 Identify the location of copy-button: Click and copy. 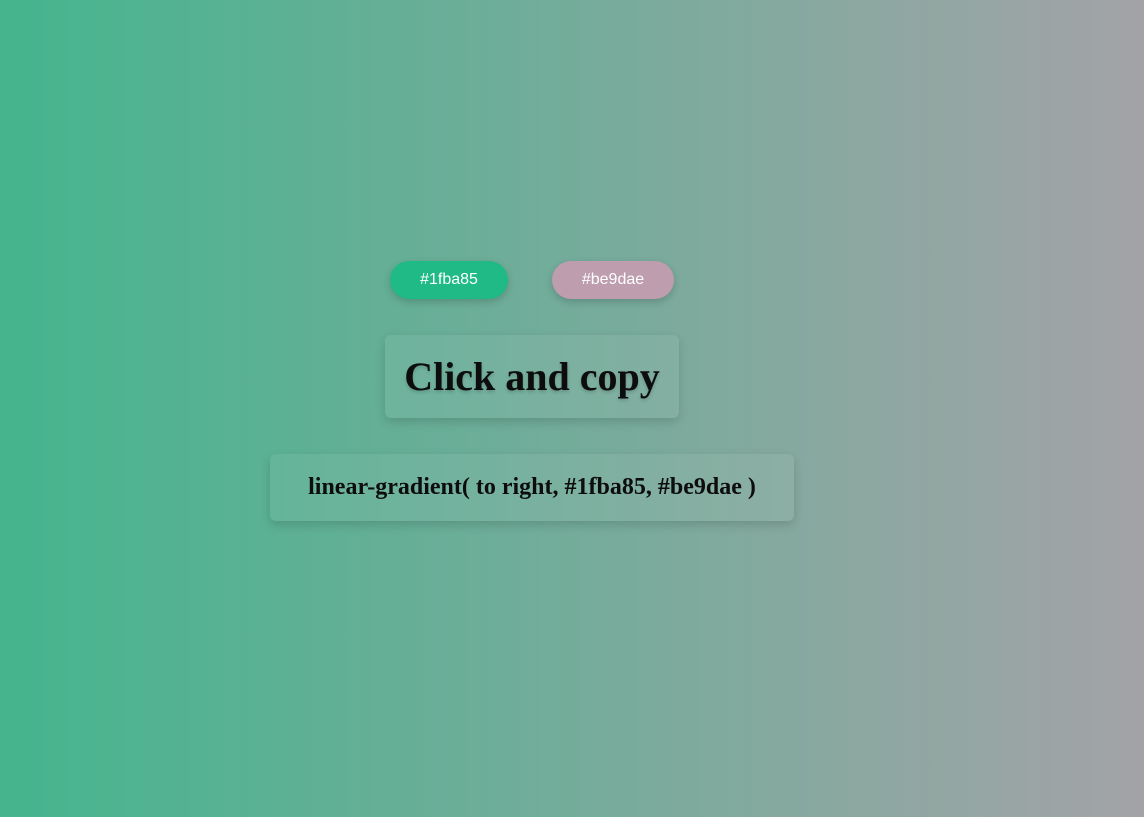
(532, 376).